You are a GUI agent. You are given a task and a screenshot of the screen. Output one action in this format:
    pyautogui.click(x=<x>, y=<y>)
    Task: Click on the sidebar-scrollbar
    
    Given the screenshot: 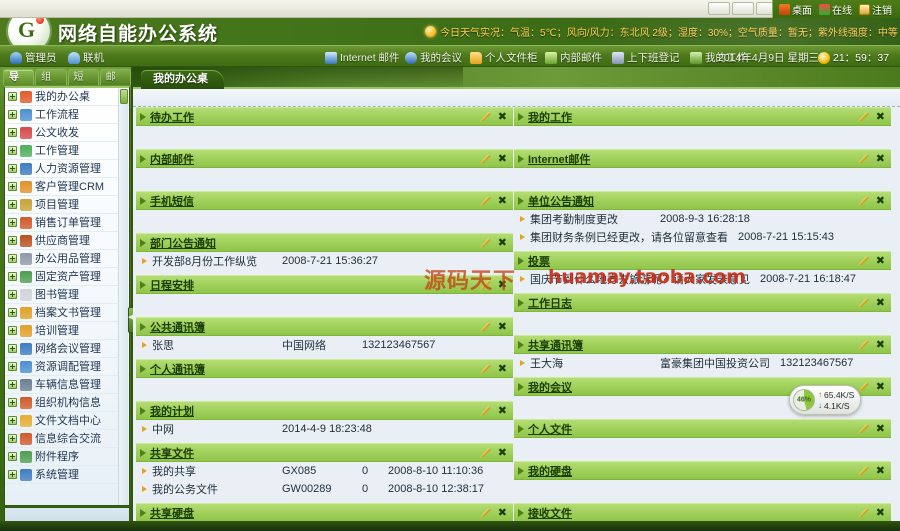 What is the action you would take?
    pyautogui.click(x=123, y=297)
    